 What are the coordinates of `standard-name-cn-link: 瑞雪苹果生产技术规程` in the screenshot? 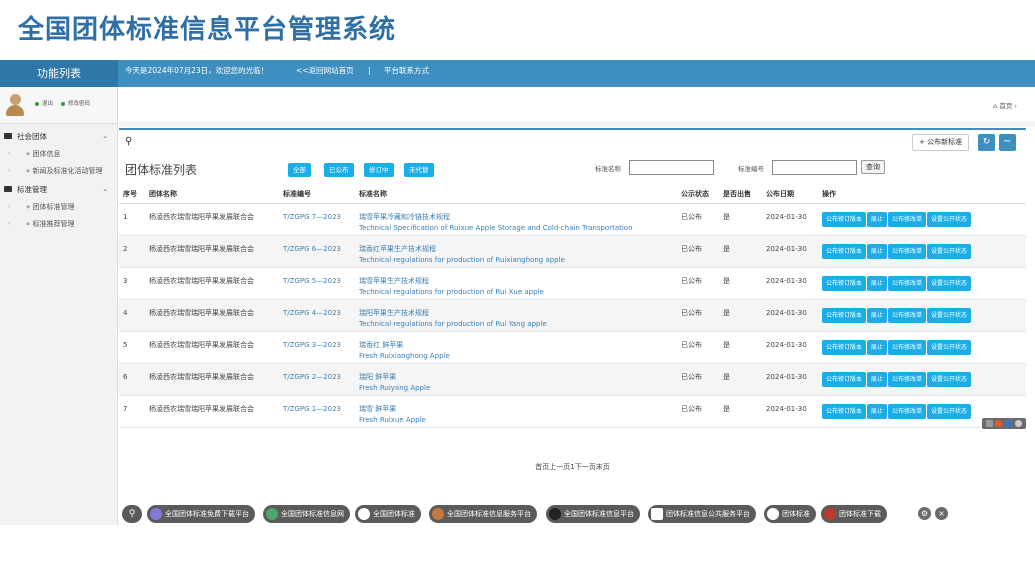 It's located at (518, 281).